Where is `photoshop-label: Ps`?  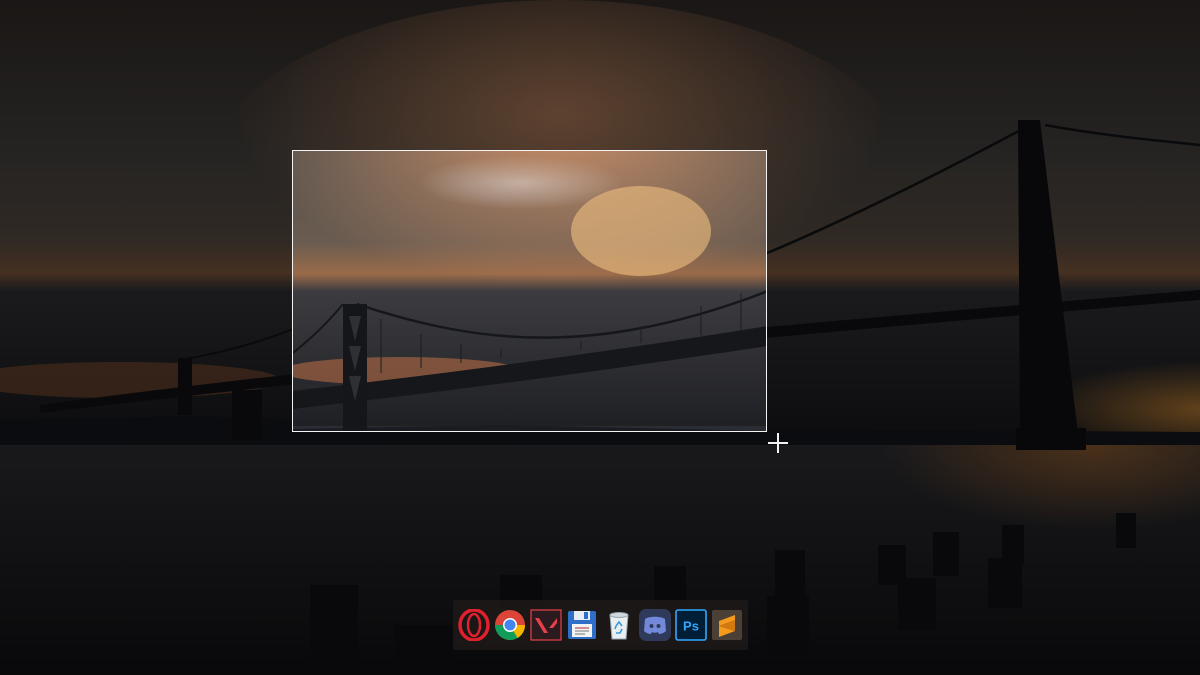 photoshop-label: Ps is located at coordinates (691, 626).